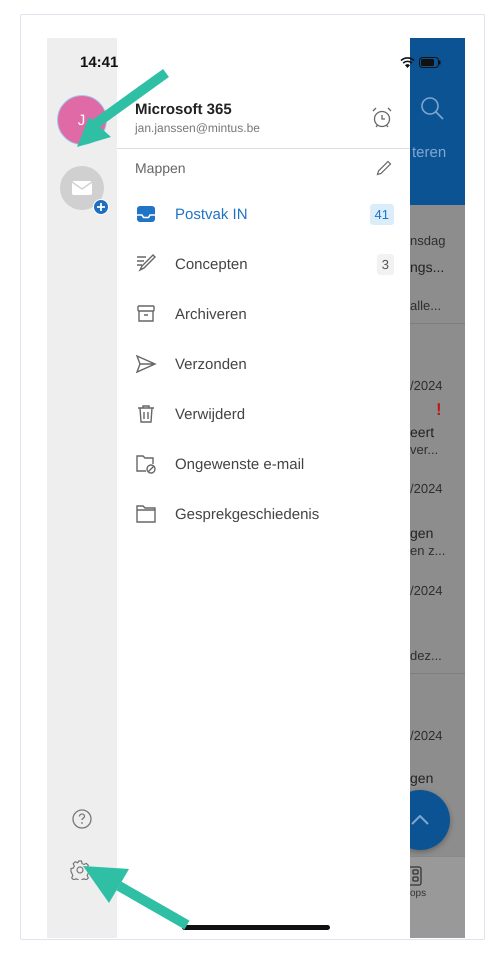  I want to click on folder-item: Postvak IN 41, so click(263, 214).